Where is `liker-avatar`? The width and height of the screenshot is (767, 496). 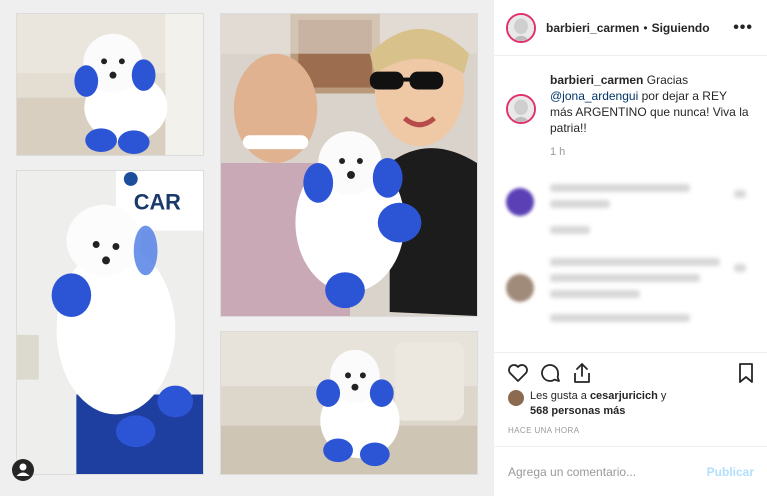 liker-avatar is located at coordinates (516, 398).